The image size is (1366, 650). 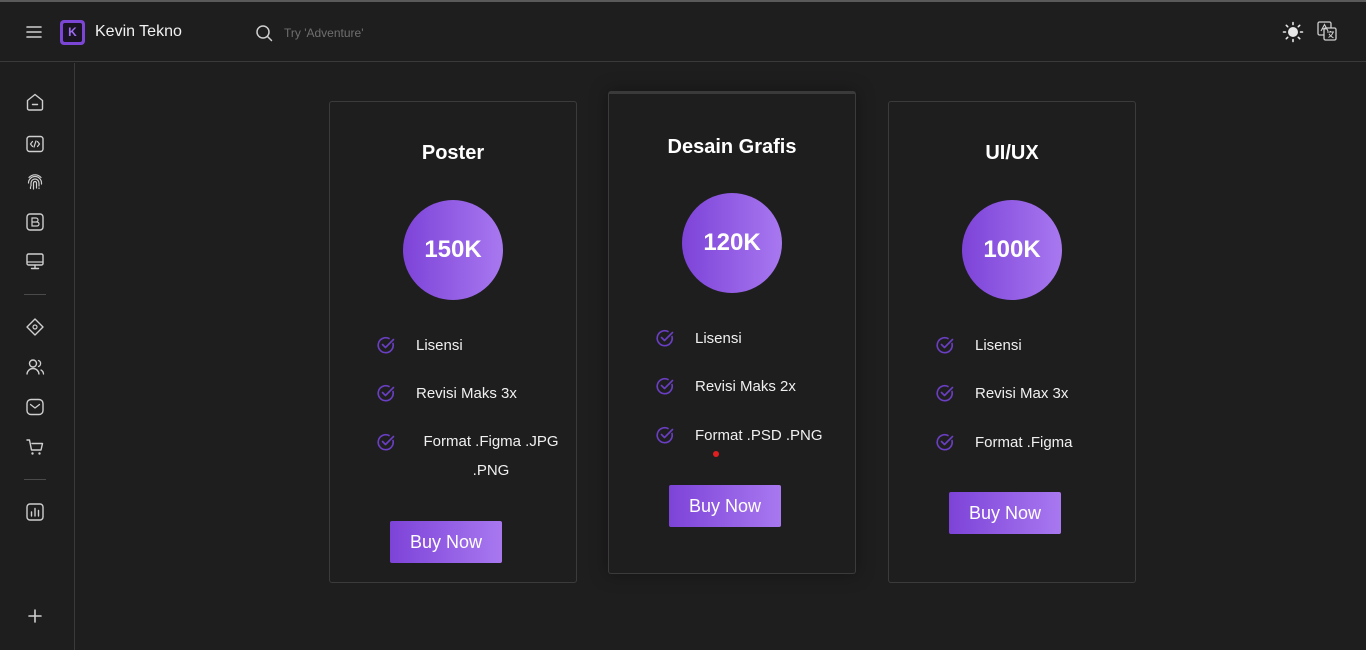 What do you see at coordinates (35, 447) in the screenshot?
I see `cart-icon` at bounding box center [35, 447].